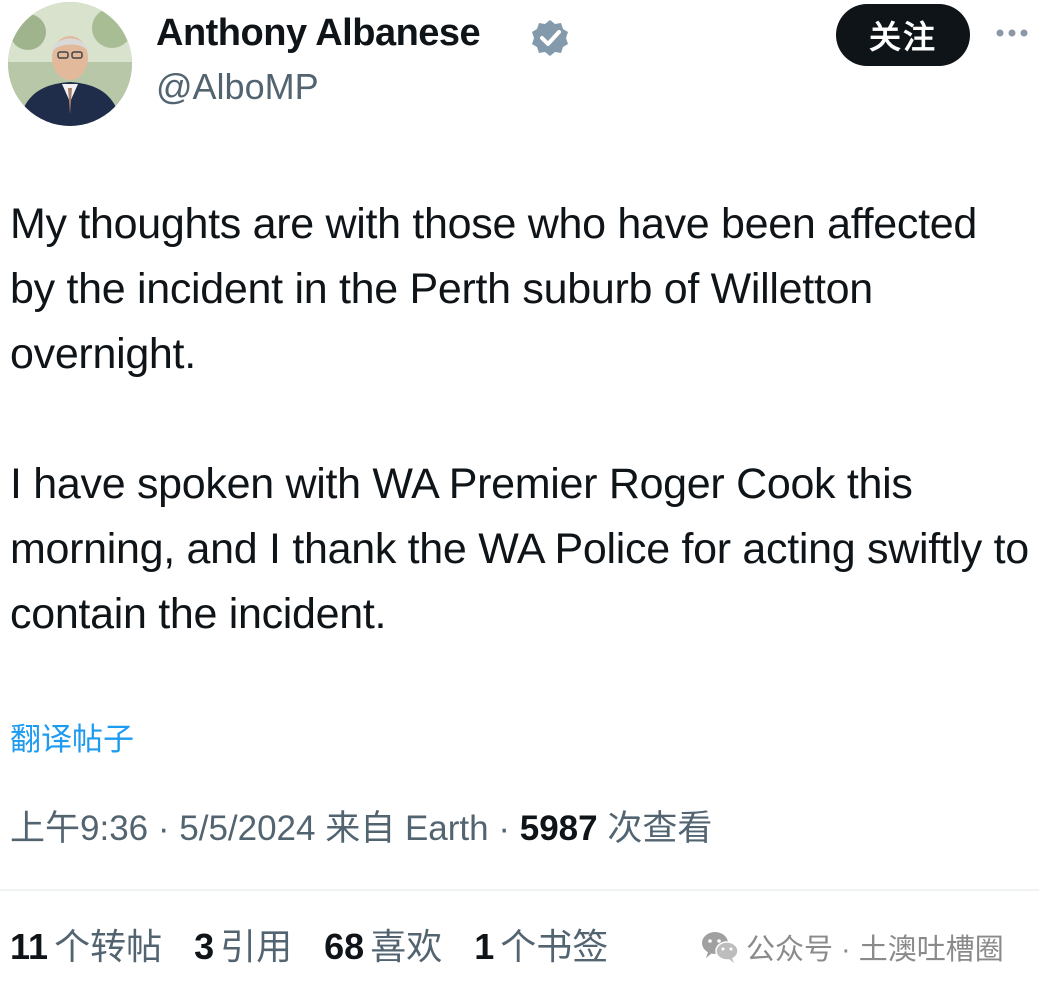  Describe the element at coordinates (407, 828) in the screenshot. I see `post-source: 来自 Earth` at that location.